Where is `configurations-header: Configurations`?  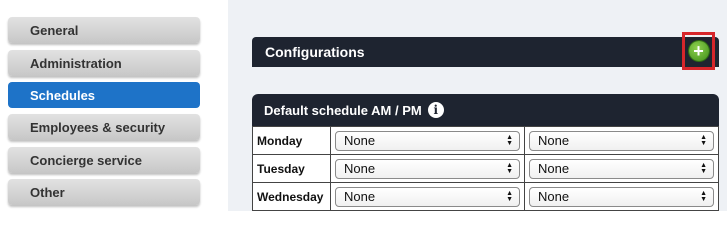 configurations-header: Configurations is located at coordinates (485, 52).